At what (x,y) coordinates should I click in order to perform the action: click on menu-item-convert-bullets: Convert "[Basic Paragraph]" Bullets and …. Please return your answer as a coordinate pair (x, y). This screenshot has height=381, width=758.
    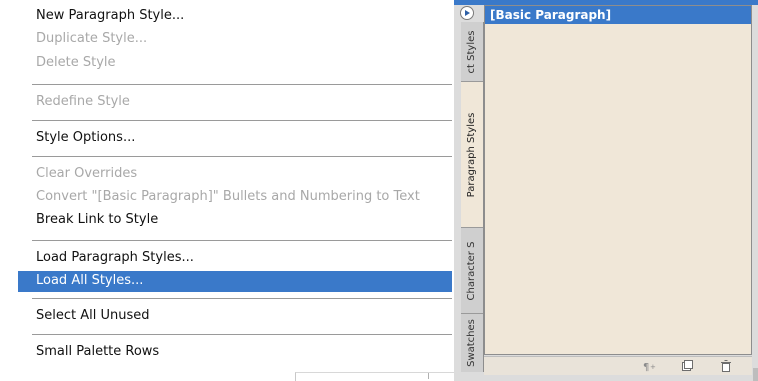
    Looking at the image, I should click on (228, 196).